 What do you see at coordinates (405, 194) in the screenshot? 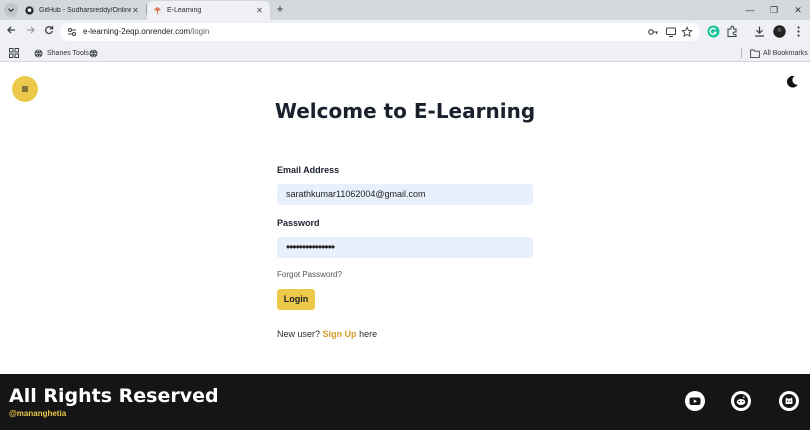
I see `email-field: sarathkumar11062004@gmail.com` at bounding box center [405, 194].